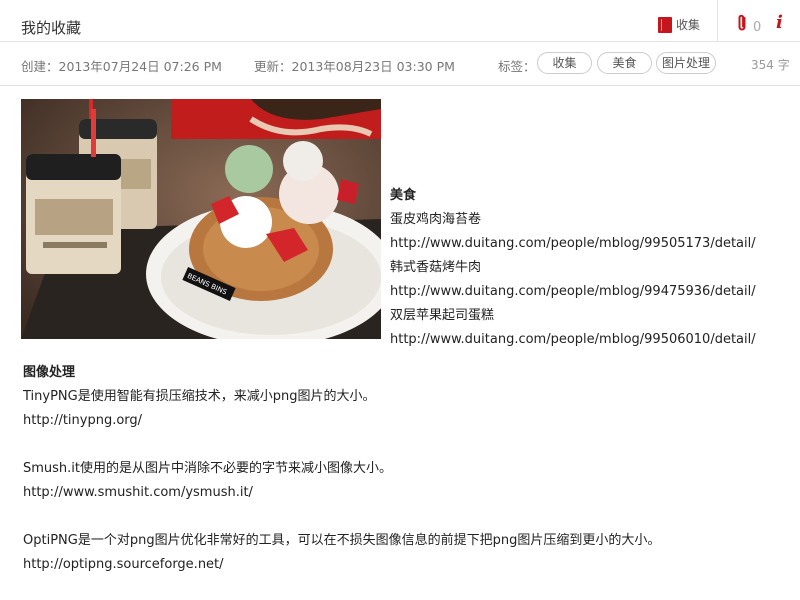 The image size is (800, 600). What do you see at coordinates (757, 27) in the screenshot?
I see `attachment-count: 0` at bounding box center [757, 27].